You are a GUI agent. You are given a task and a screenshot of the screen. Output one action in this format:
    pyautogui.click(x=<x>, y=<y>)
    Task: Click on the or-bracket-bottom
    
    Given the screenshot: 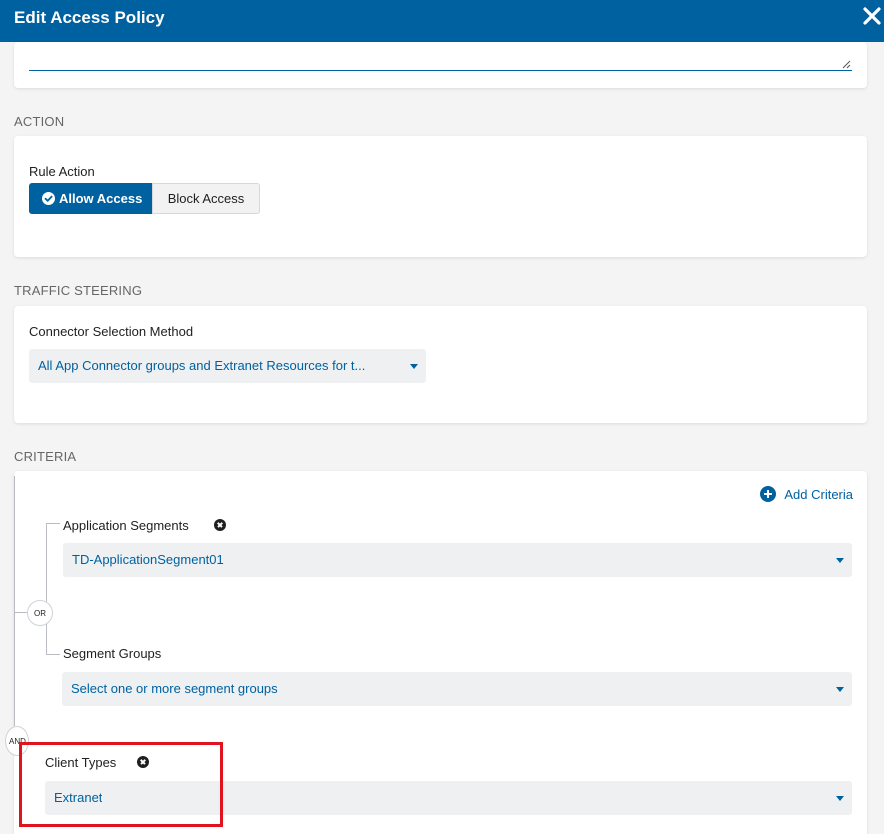 What is the action you would take?
    pyautogui.click(x=53, y=654)
    